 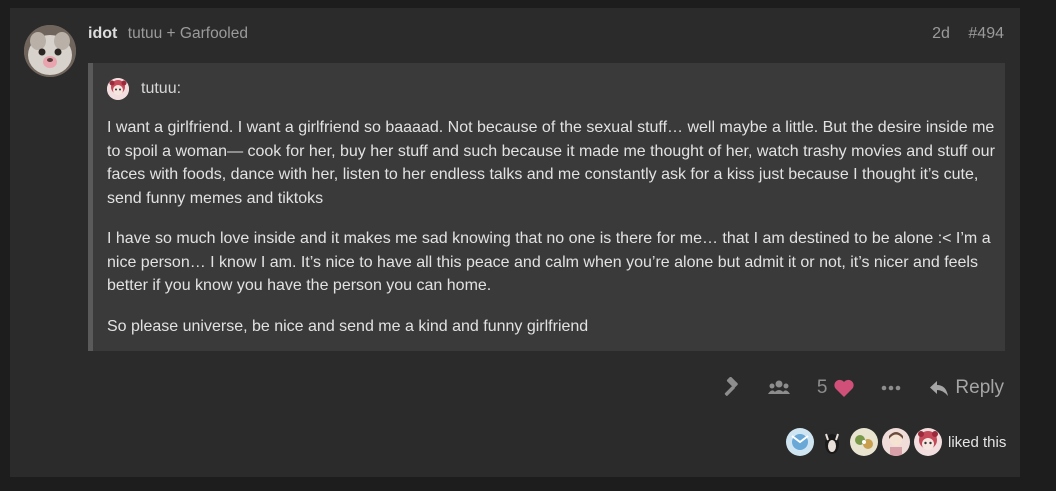 I want to click on post-meta: 2d #494, so click(x=968, y=34).